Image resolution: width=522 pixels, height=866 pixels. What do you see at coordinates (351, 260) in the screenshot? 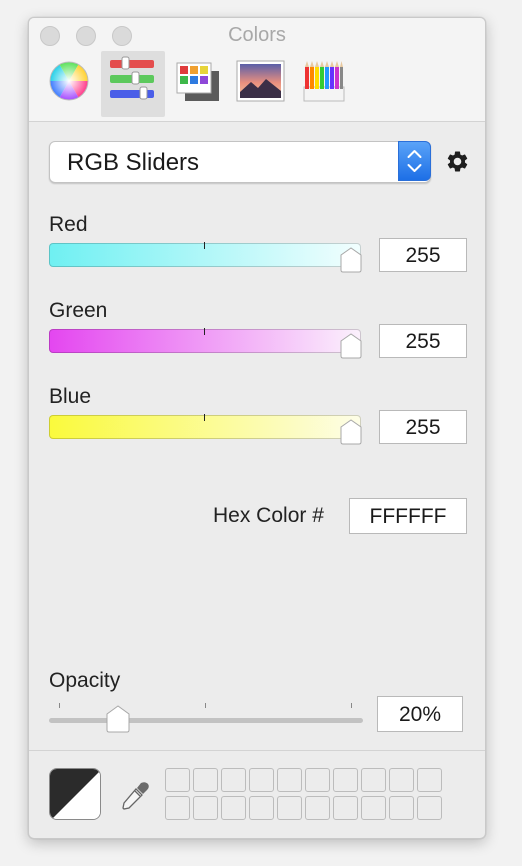
I see `red-slider-thumb` at bounding box center [351, 260].